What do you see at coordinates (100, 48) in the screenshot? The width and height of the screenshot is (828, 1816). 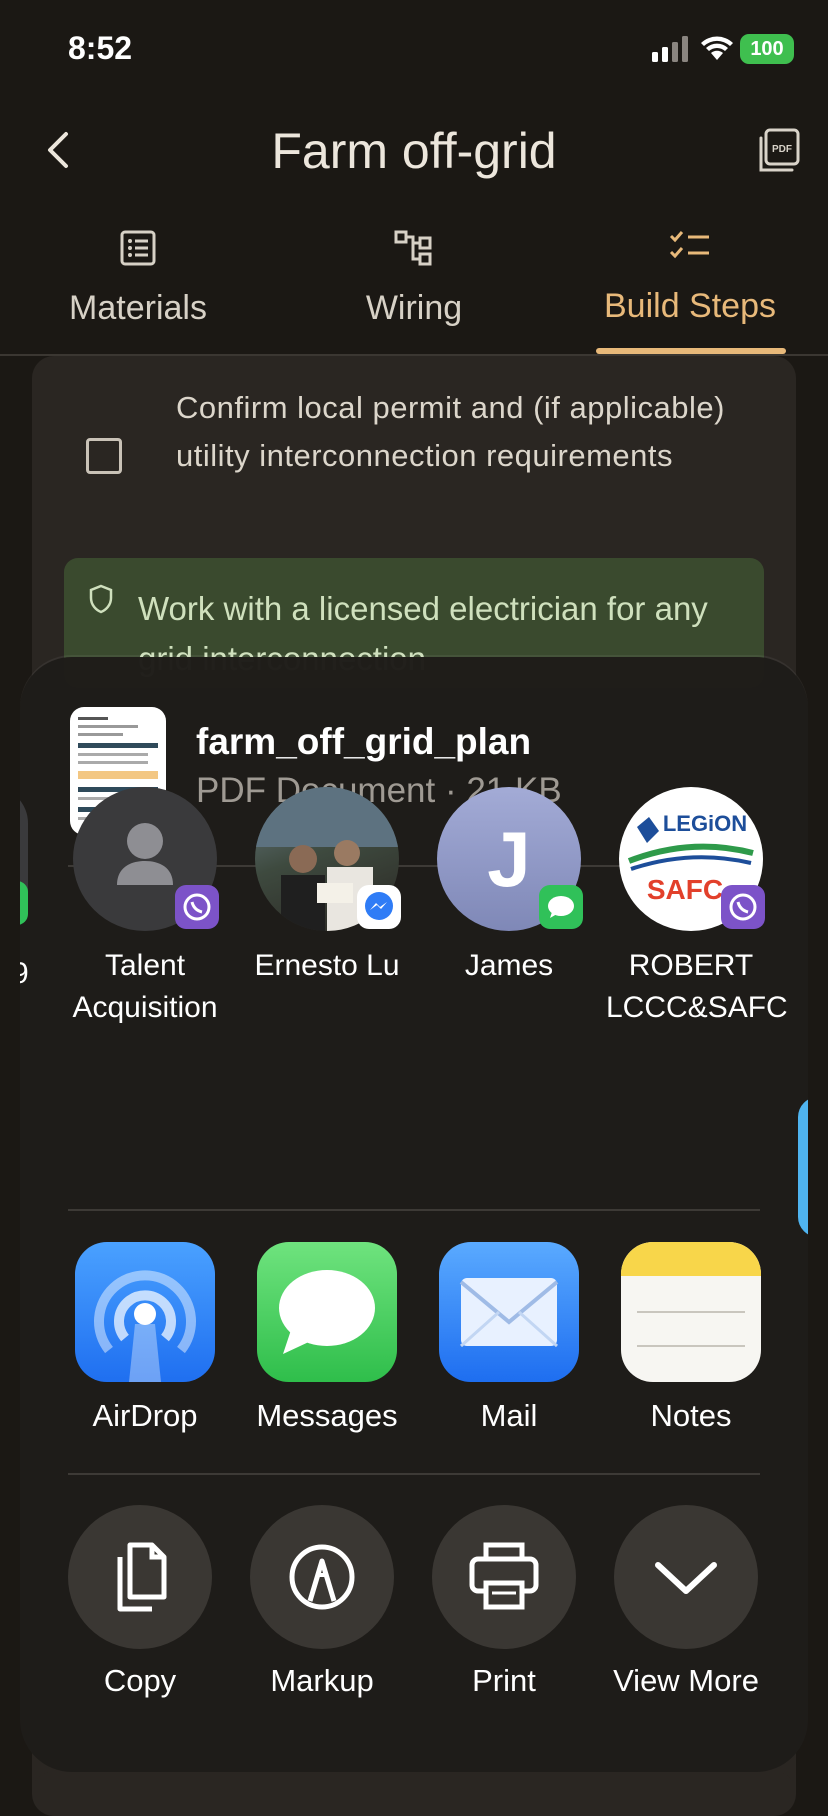 I see `status-time: 8:52` at bounding box center [100, 48].